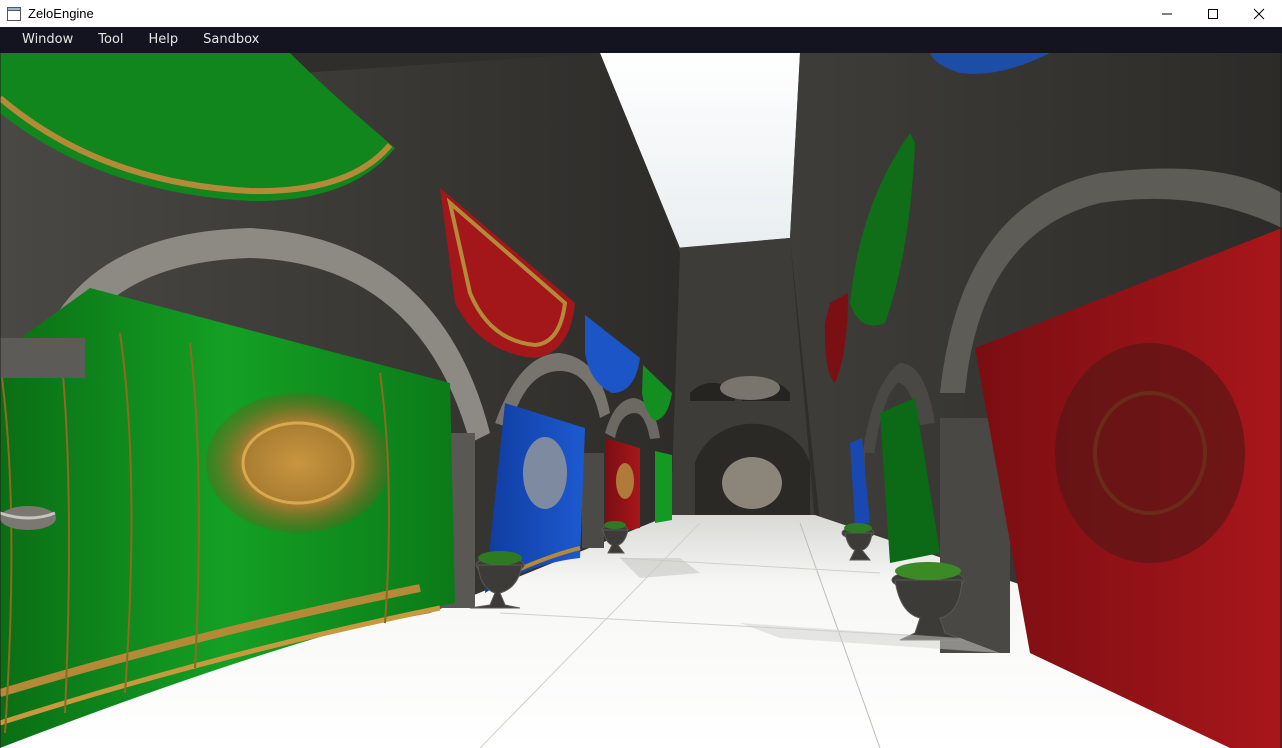 This screenshot has width=1282, height=748. What do you see at coordinates (47, 40) in the screenshot?
I see `menu-window: Window` at bounding box center [47, 40].